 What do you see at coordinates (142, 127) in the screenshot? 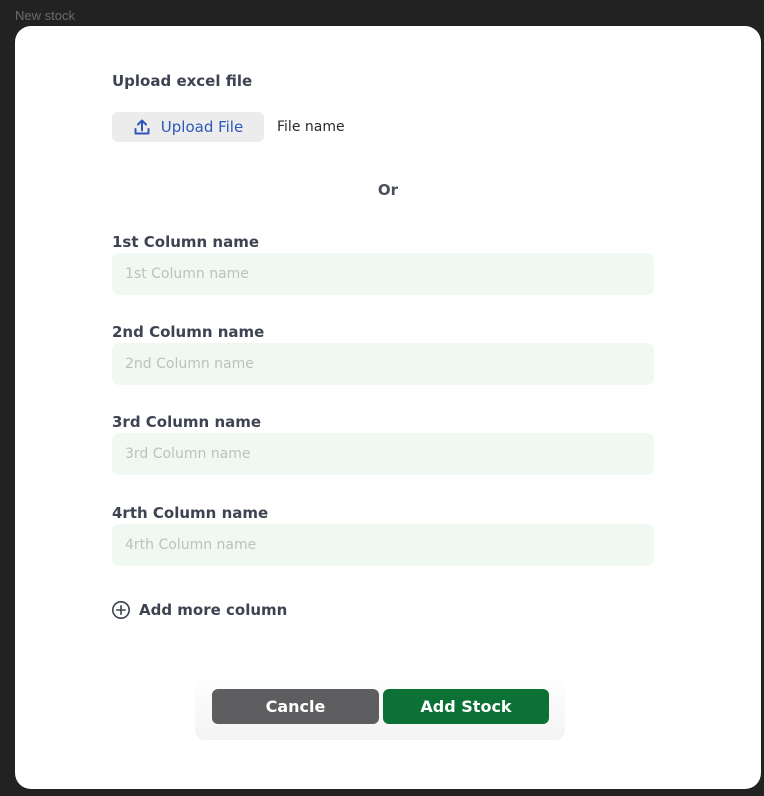
I see `upload-icon` at bounding box center [142, 127].